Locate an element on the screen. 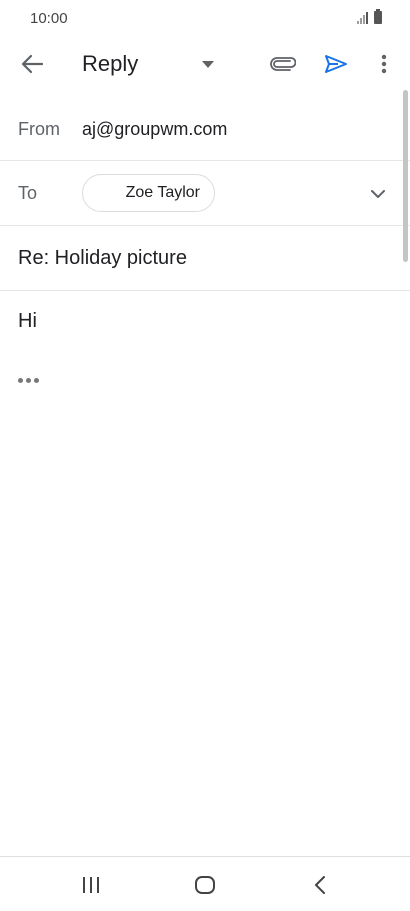 The height and width of the screenshot is (911, 410). status-bar: 10:00 is located at coordinates (205, 18).